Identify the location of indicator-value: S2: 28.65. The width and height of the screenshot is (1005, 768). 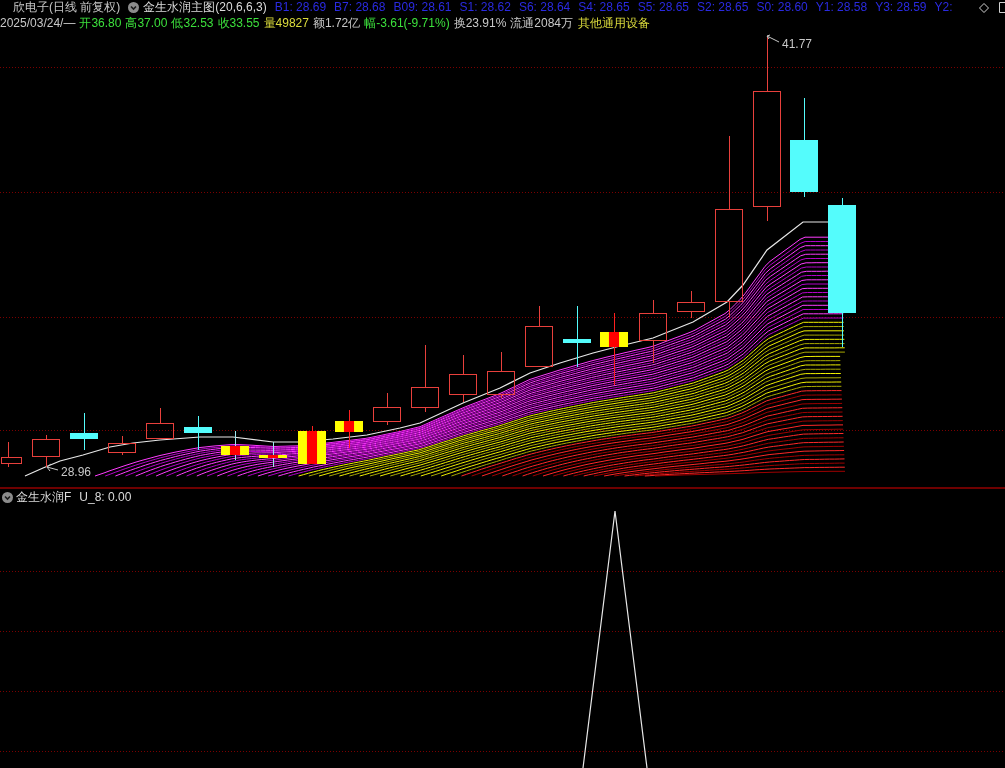
(723, 7).